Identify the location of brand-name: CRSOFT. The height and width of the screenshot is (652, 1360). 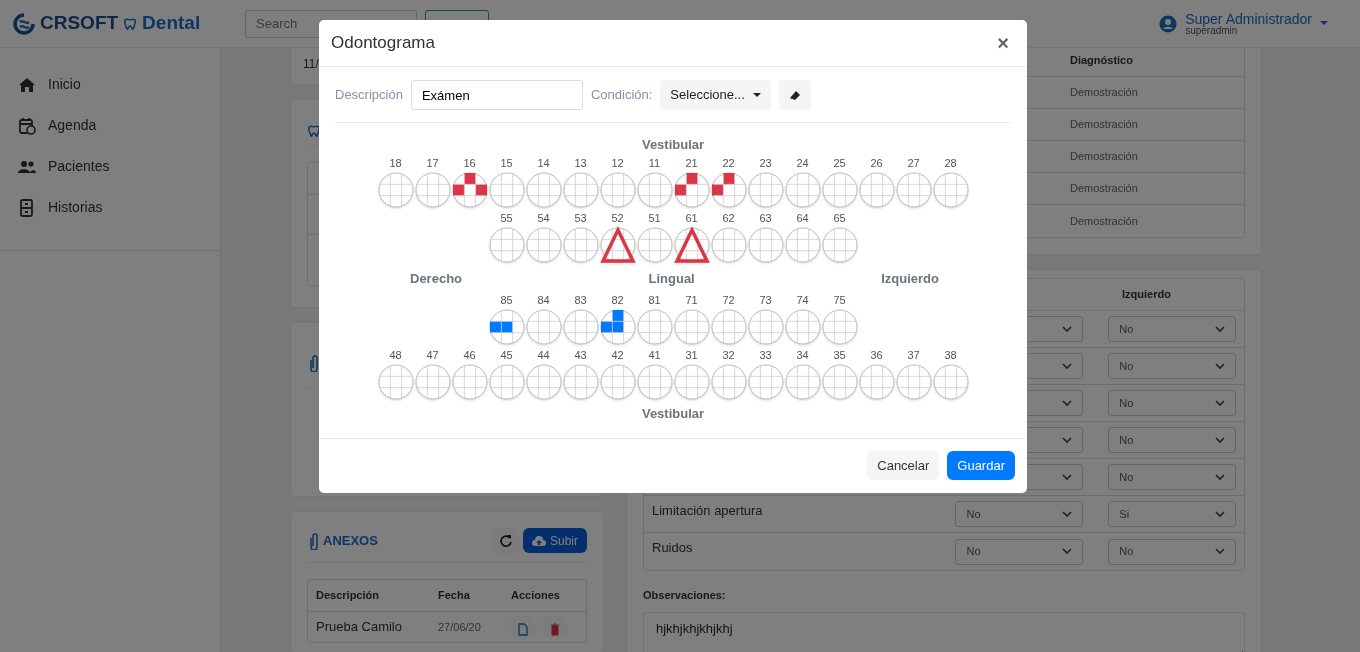
(79, 23).